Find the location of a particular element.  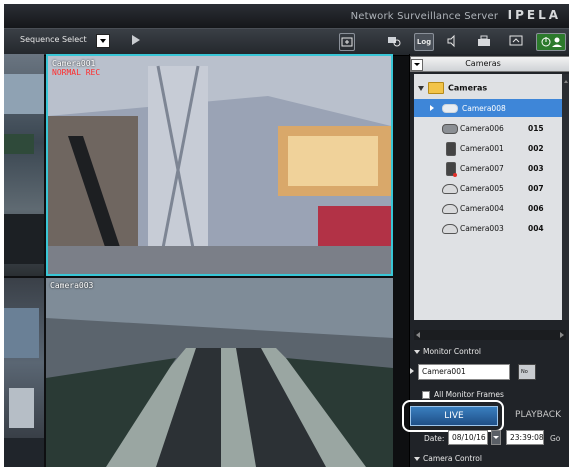

monitor-control-label: Monitor Control is located at coordinates (452, 351).